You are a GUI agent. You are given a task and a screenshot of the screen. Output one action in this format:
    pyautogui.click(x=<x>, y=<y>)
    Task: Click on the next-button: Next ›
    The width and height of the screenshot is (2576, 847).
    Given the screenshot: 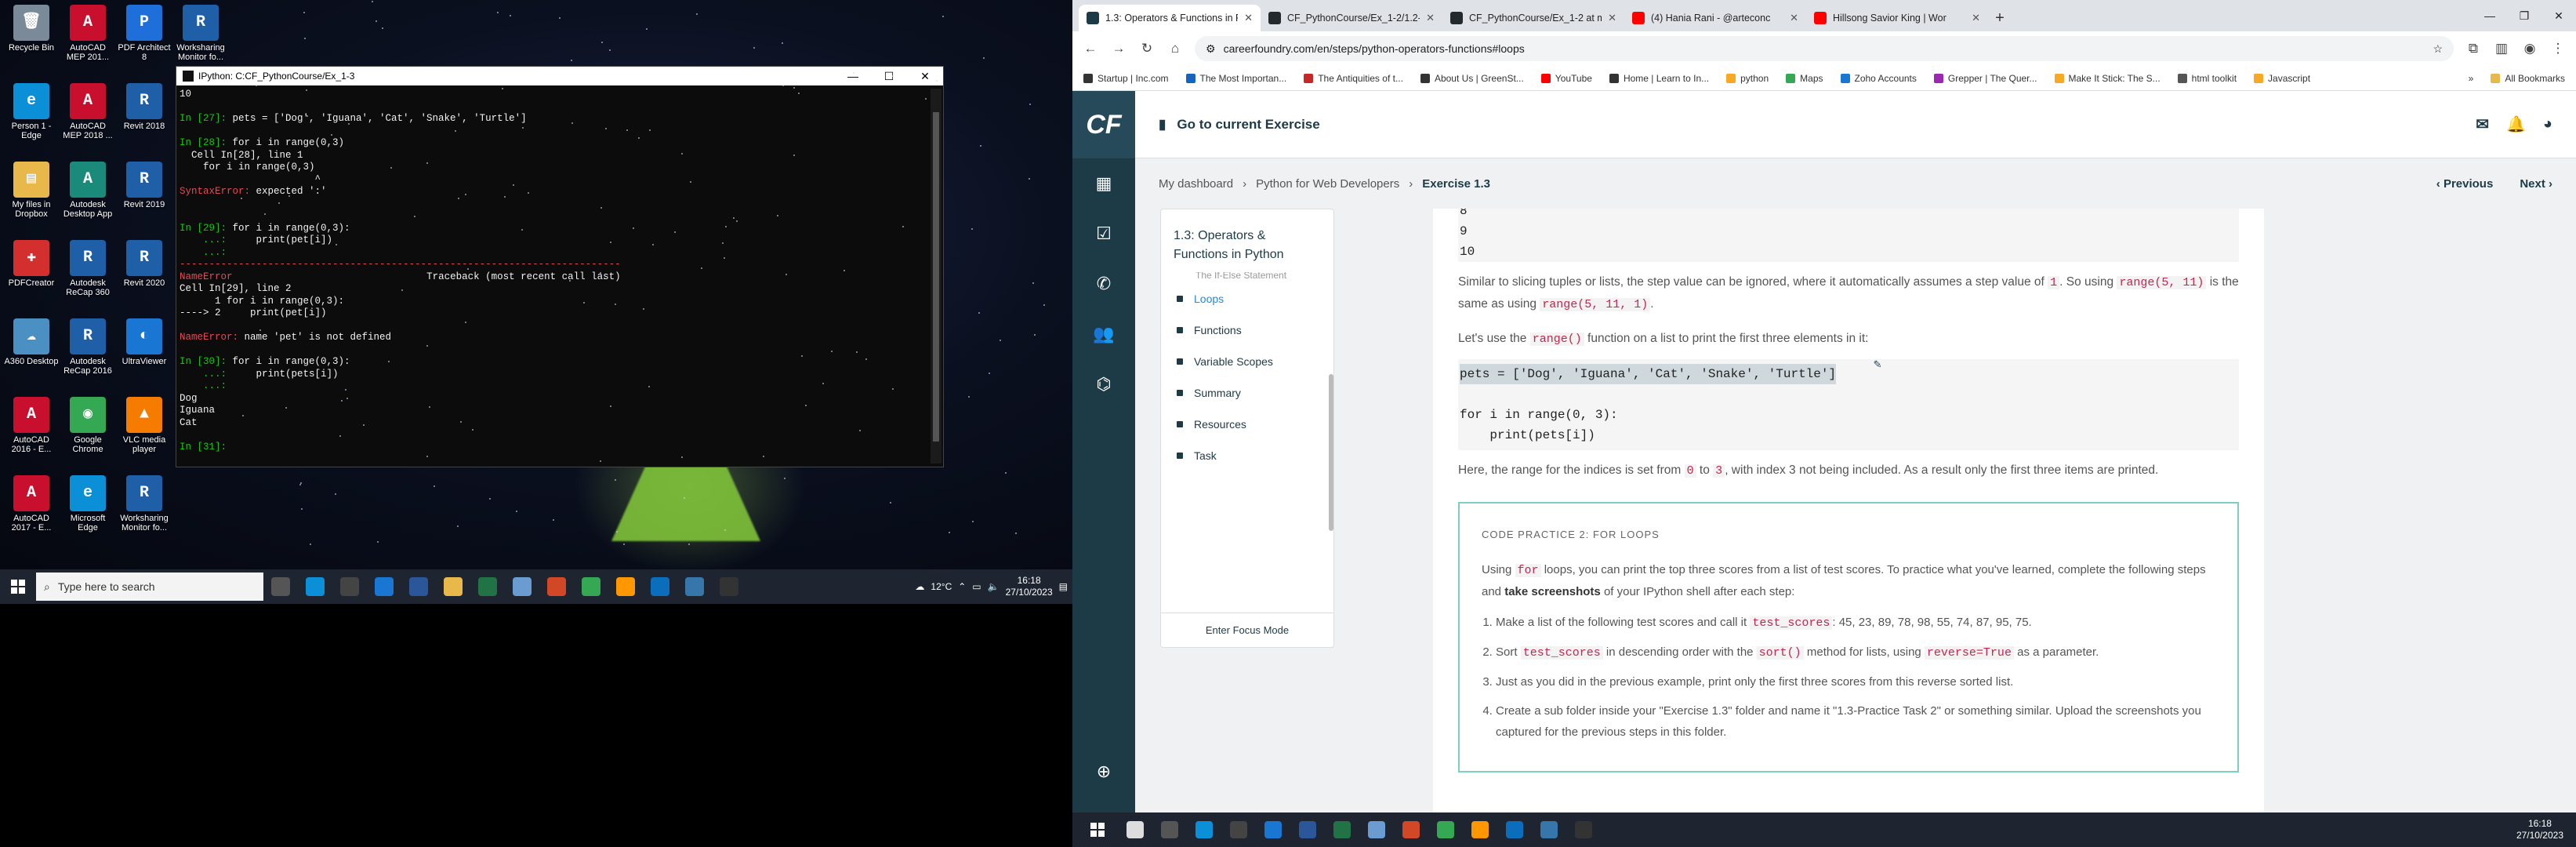 What is the action you would take?
    pyautogui.click(x=2536, y=184)
    